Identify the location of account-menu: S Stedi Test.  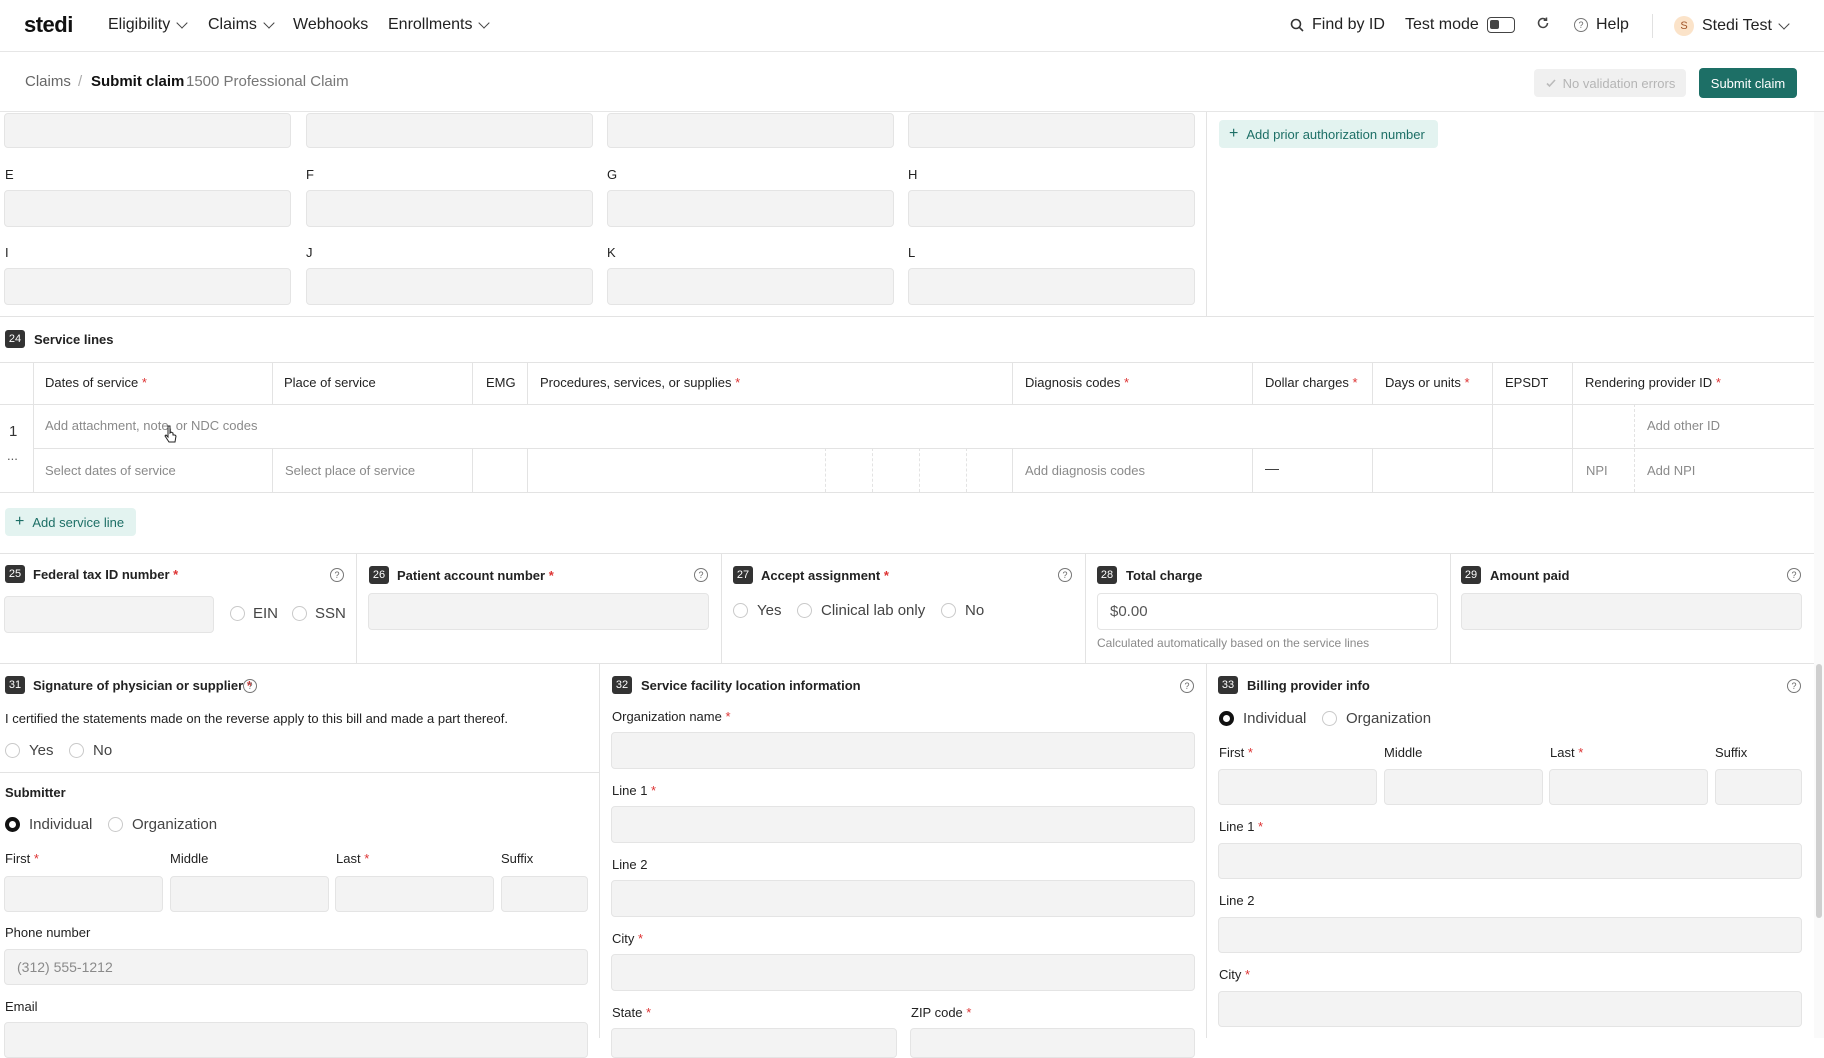
(1732, 26).